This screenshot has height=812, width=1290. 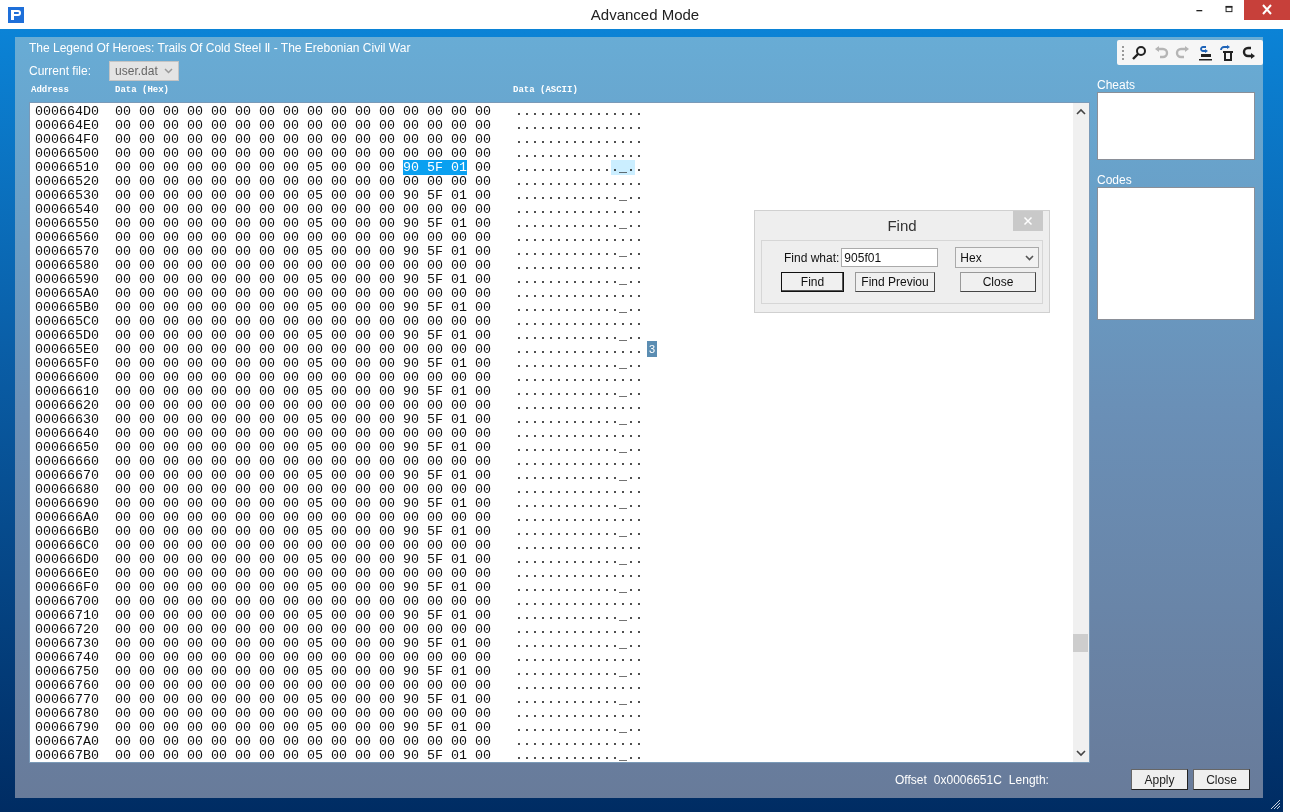 What do you see at coordinates (1227, 52) in the screenshot?
I see `export-icon` at bounding box center [1227, 52].